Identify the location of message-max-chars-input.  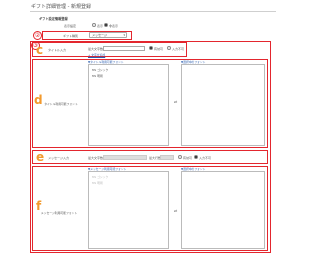
(125, 157).